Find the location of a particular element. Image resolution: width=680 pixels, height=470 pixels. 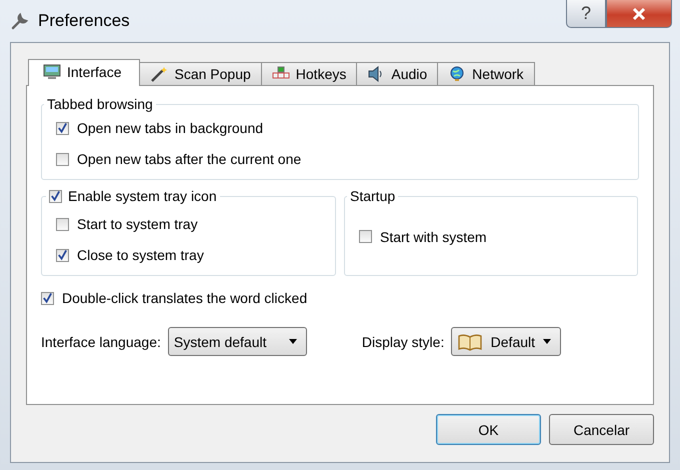

field-label: Display style: is located at coordinates (403, 342).